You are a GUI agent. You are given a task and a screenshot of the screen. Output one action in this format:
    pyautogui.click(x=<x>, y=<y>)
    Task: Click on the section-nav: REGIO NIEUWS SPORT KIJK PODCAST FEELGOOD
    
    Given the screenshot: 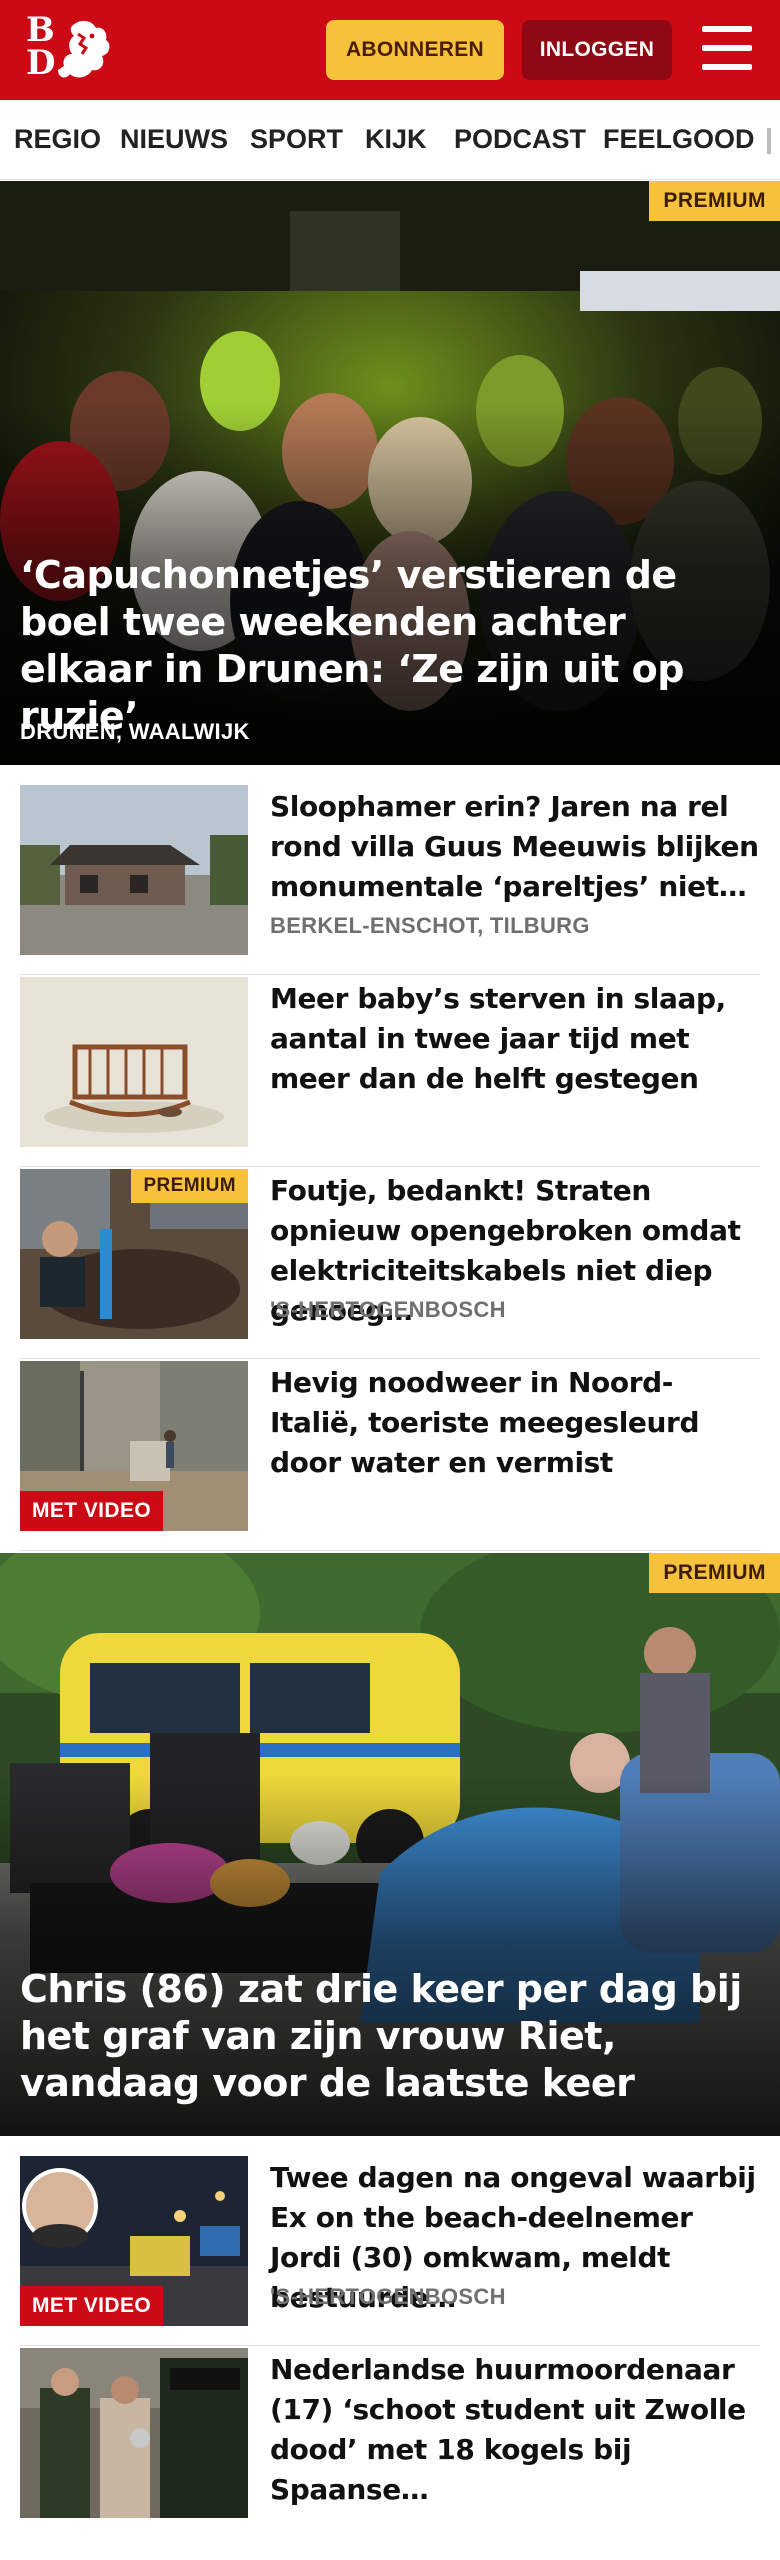 What is the action you would take?
    pyautogui.click(x=390, y=140)
    